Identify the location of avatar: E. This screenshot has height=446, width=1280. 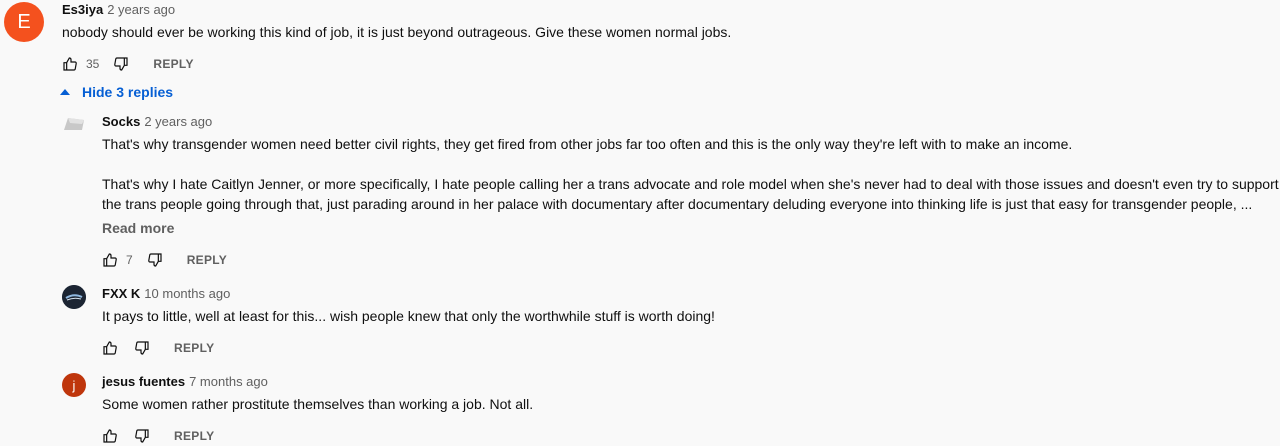
(24, 22).